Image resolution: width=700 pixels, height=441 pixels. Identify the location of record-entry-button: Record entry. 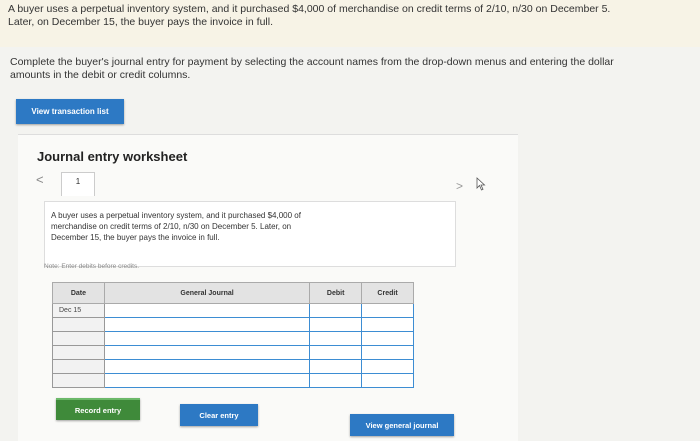
(98, 409).